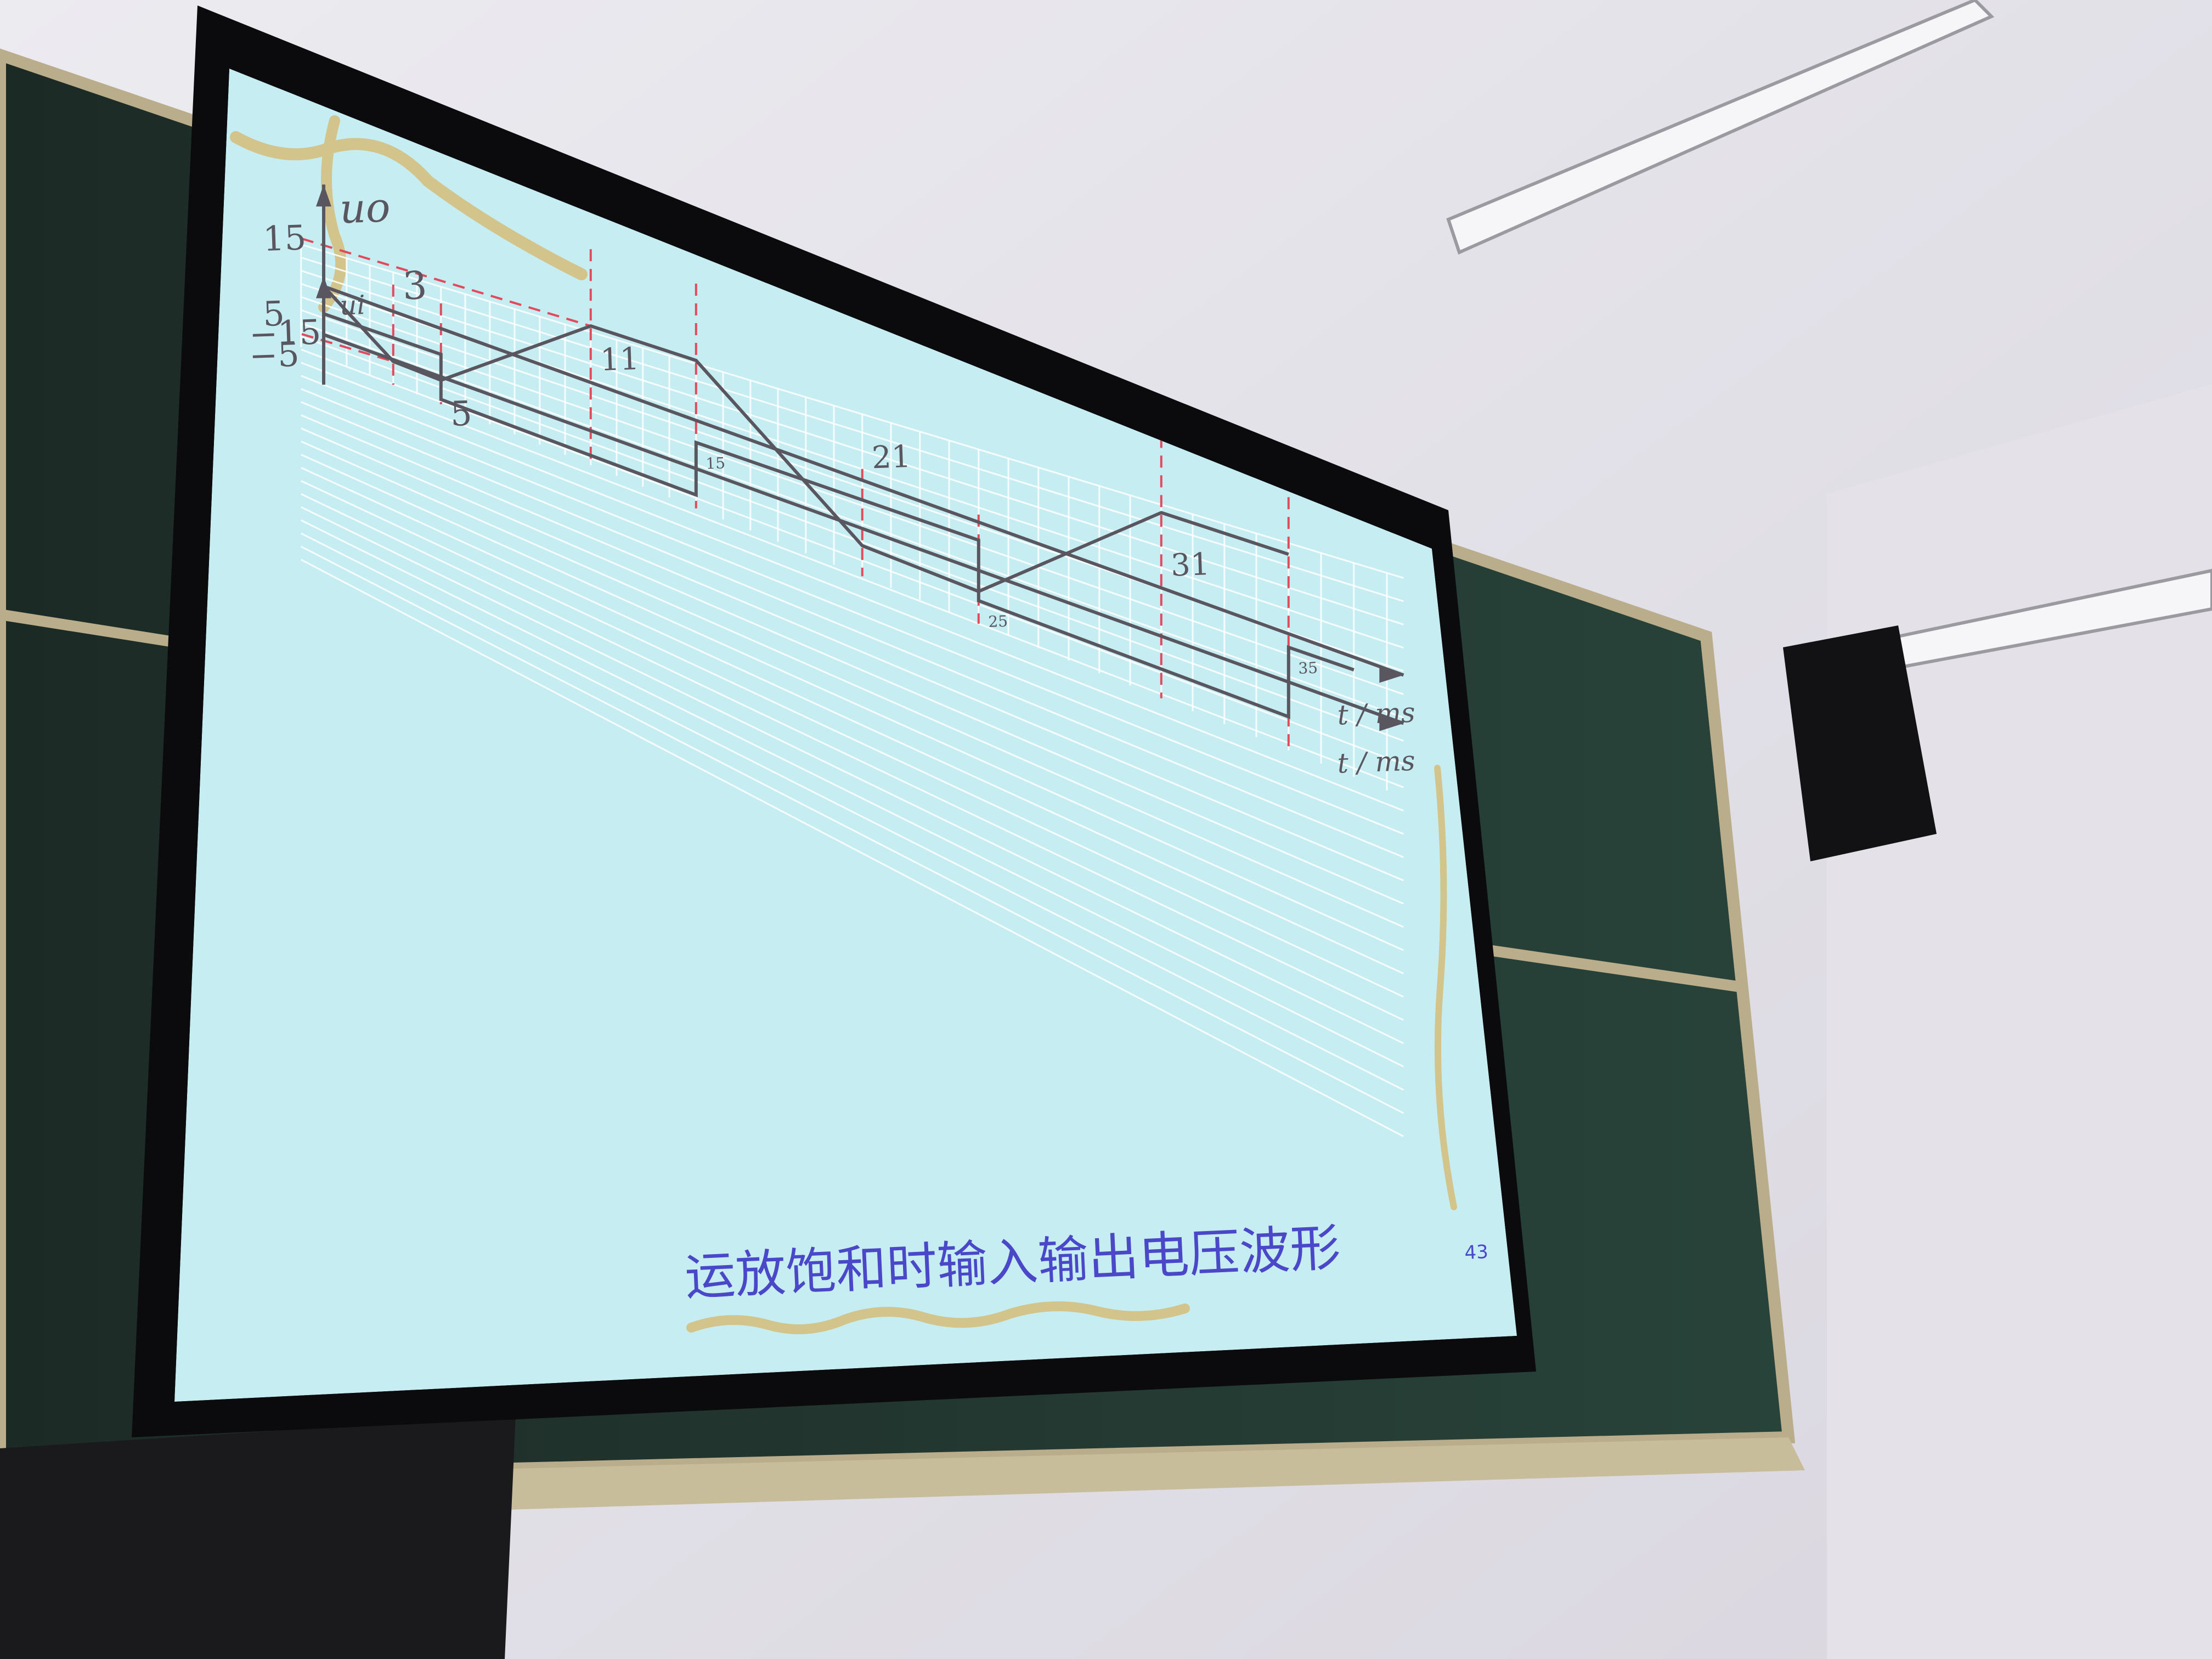  What do you see at coordinates (2019, 1022) in the screenshot?
I see `wall-side` at bounding box center [2019, 1022].